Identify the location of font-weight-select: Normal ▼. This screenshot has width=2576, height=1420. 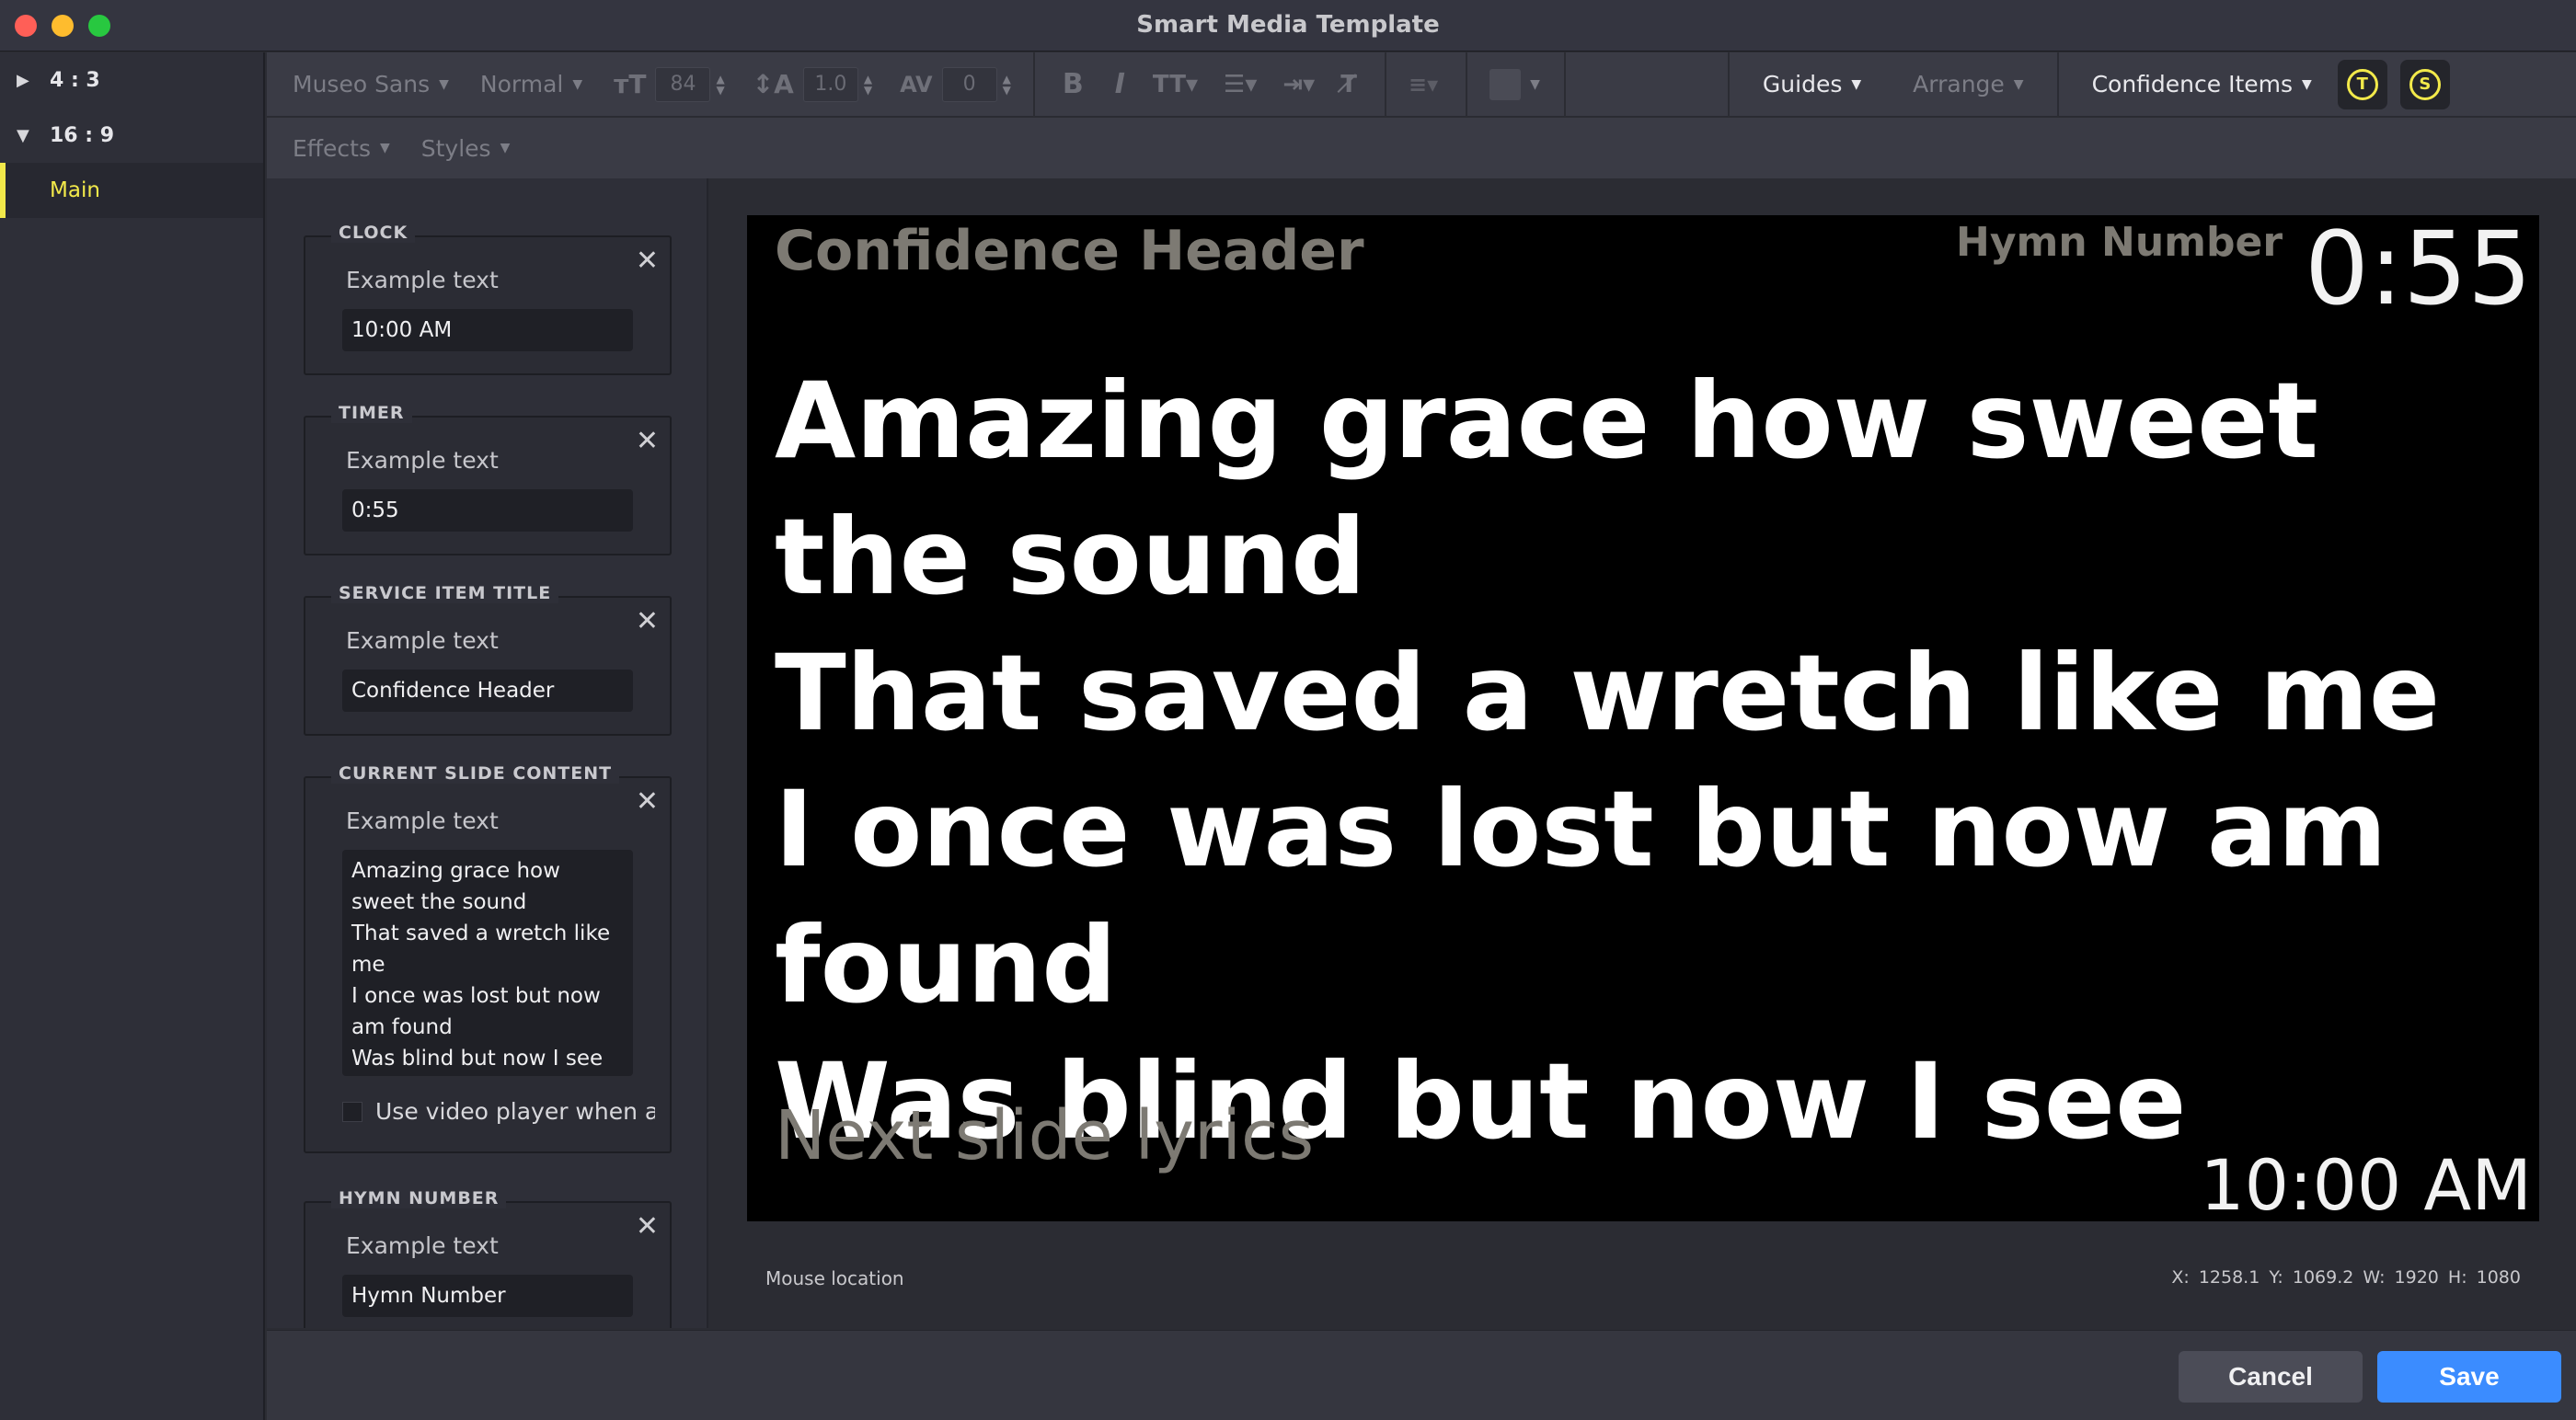
(531, 84).